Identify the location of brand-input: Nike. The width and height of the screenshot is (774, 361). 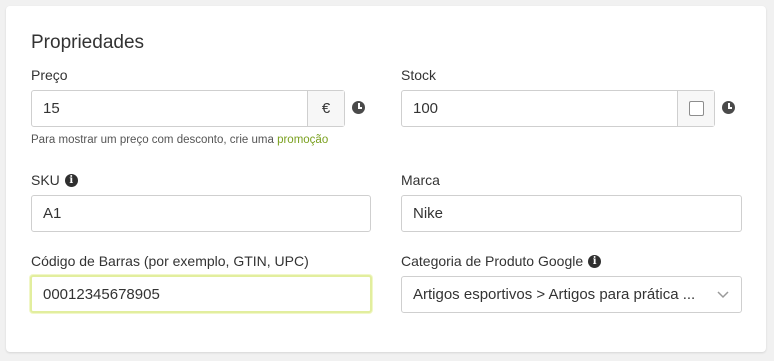
(571, 213).